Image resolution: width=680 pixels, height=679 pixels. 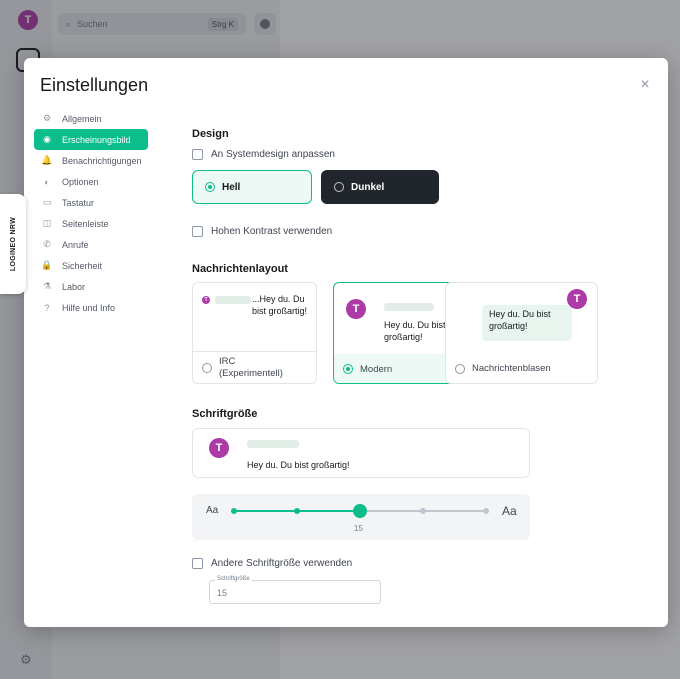 What do you see at coordinates (577, 299) in the screenshot?
I see `bubble-avatar: T` at bounding box center [577, 299].